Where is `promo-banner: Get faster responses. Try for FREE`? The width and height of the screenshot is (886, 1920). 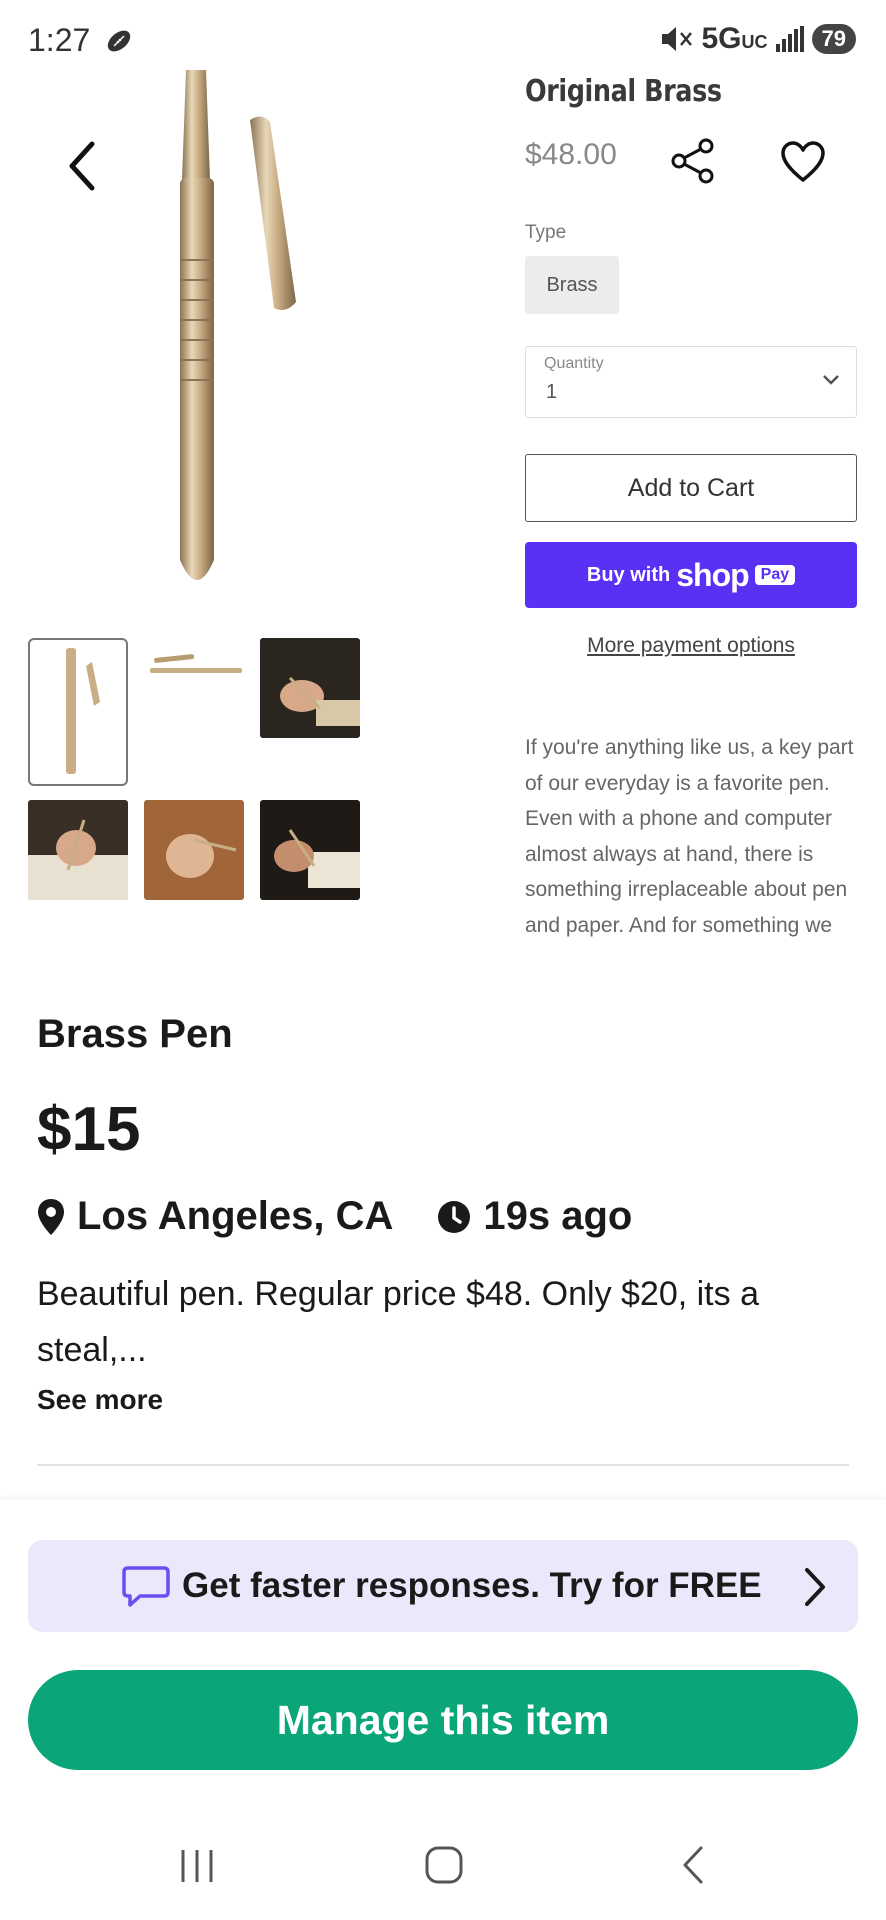 promo-banner: Get faster responses. Try for FREE is located at coordinates (443, 1586).